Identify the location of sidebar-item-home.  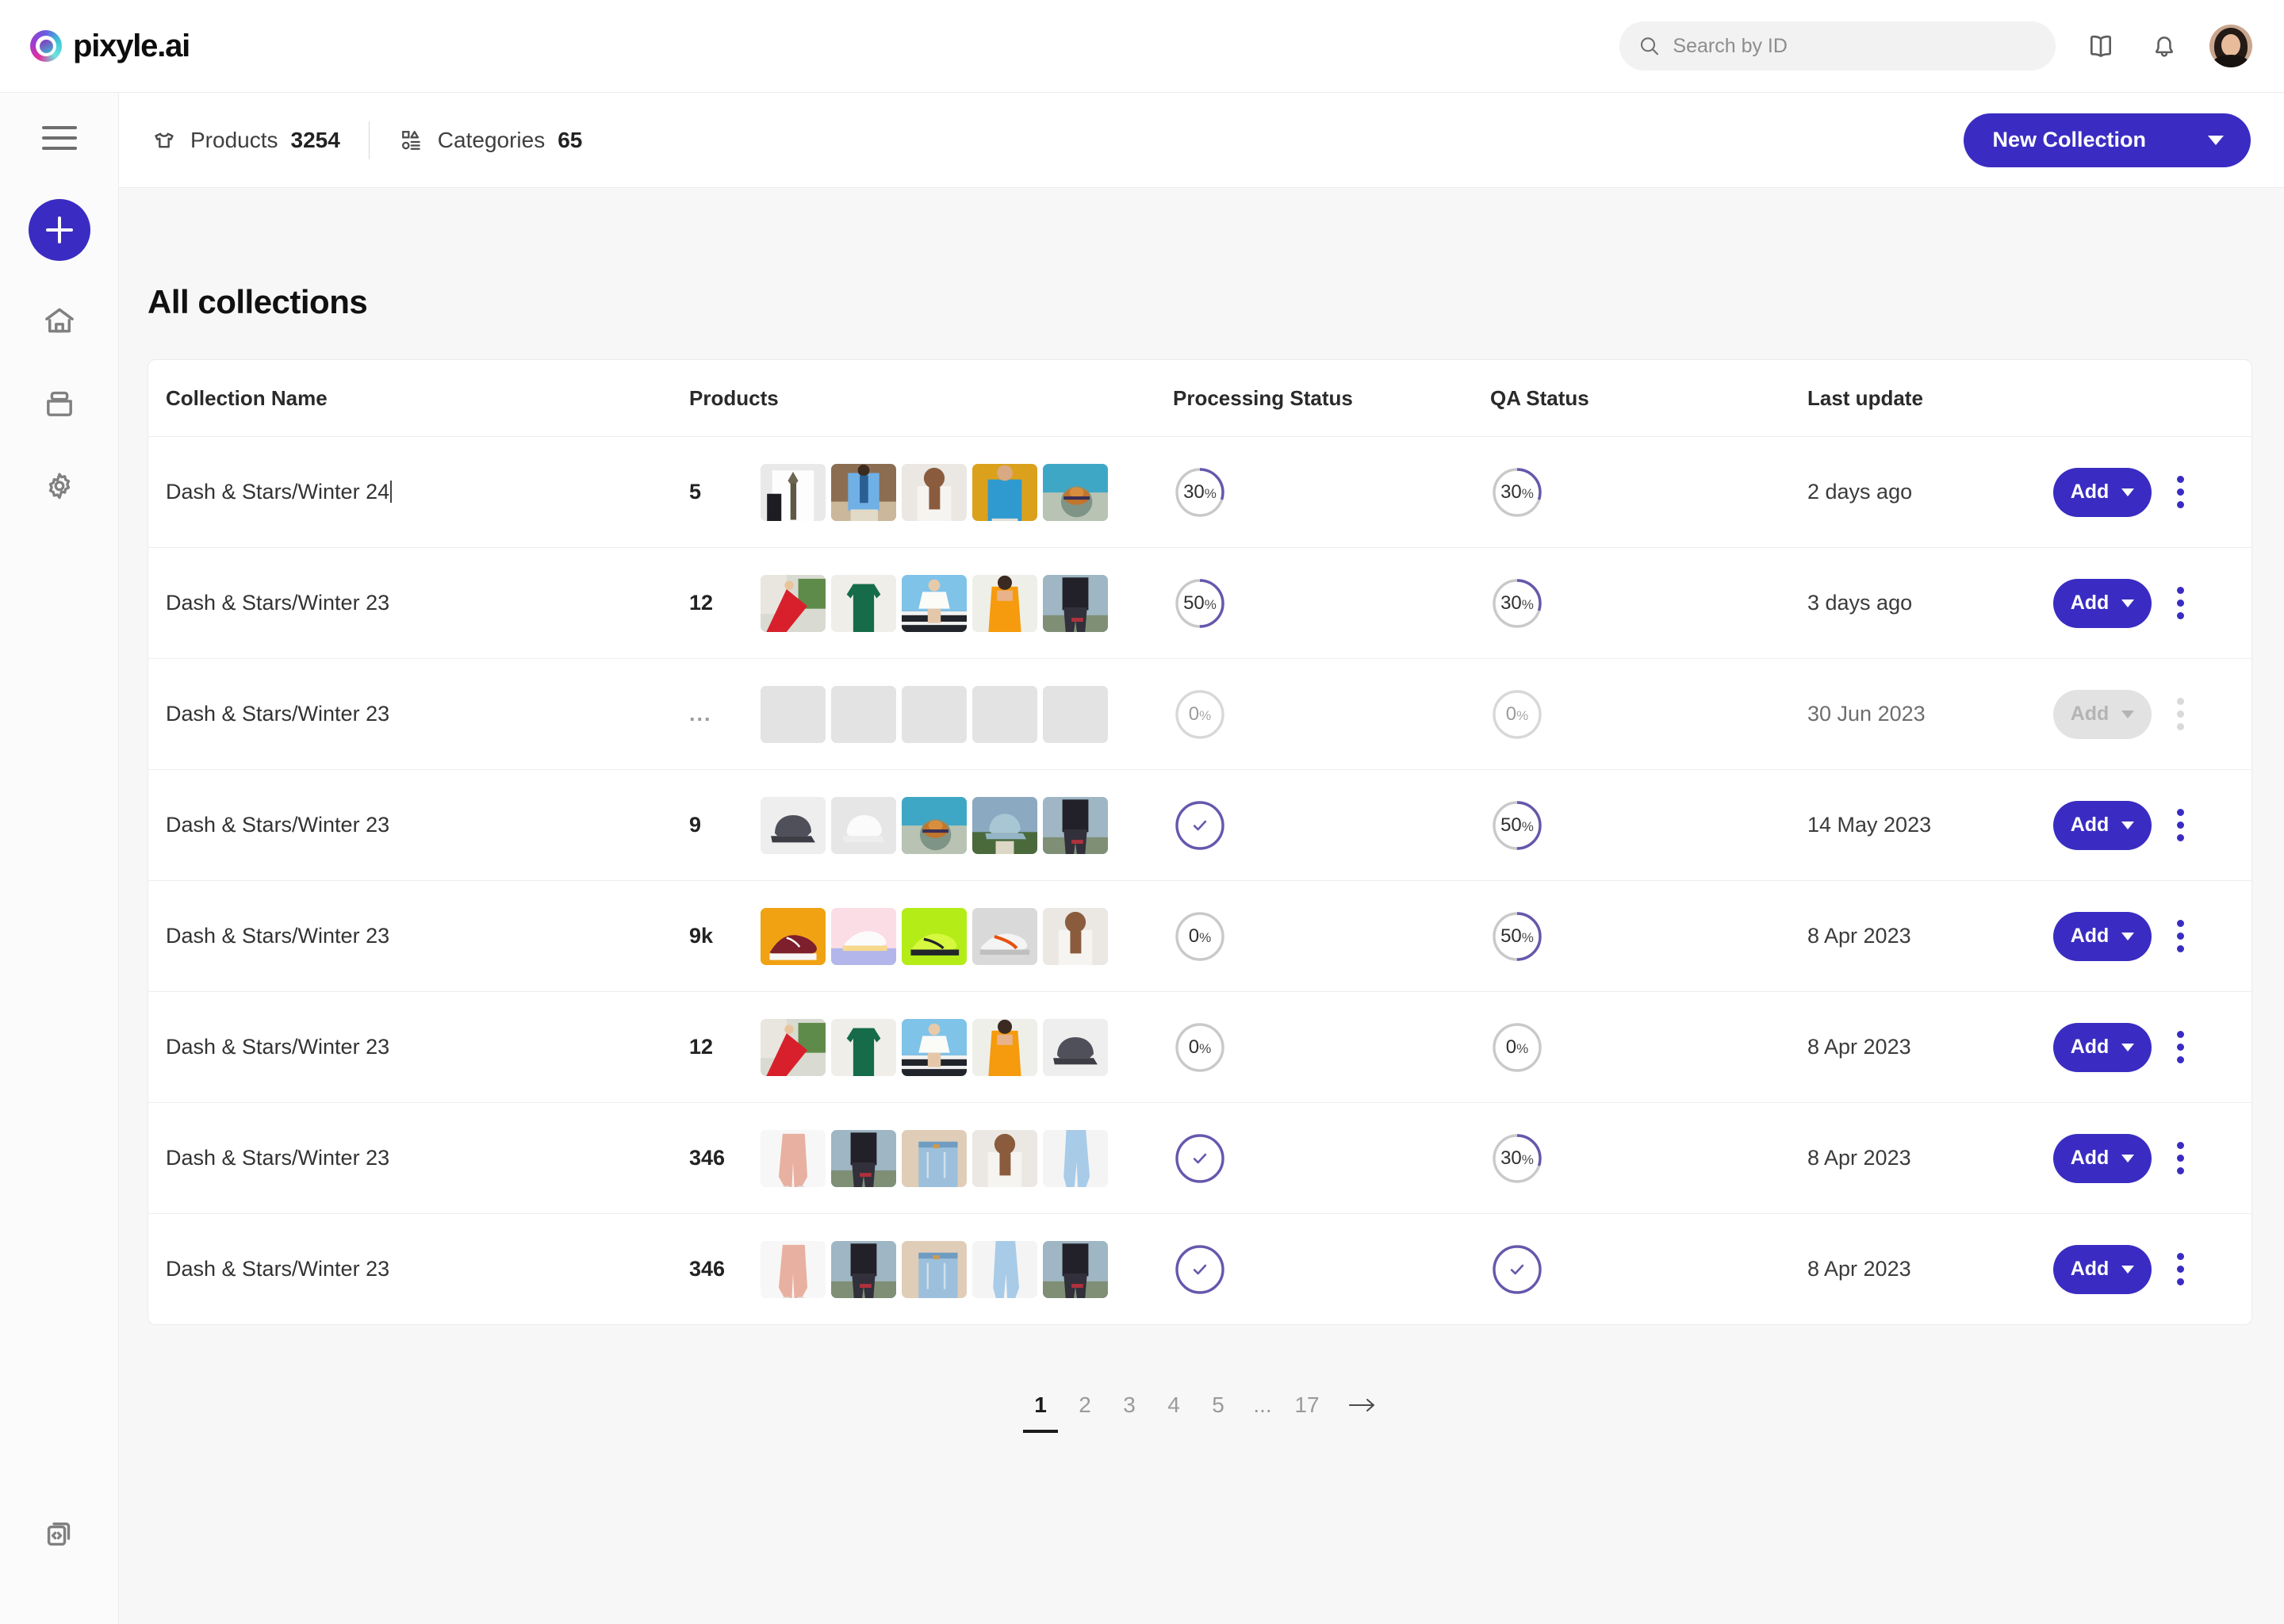
(59, 321).